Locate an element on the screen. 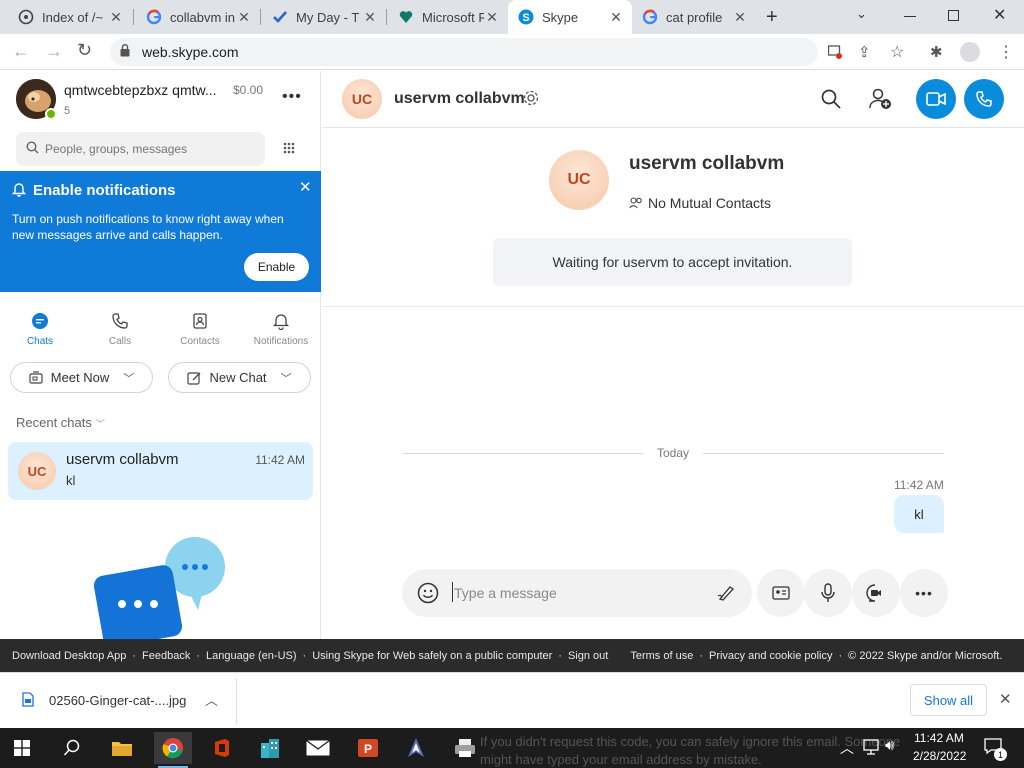 Image resolution: width=1024 pixels, height=768 pixels. video-message-button is located at coordinates (876, 593).